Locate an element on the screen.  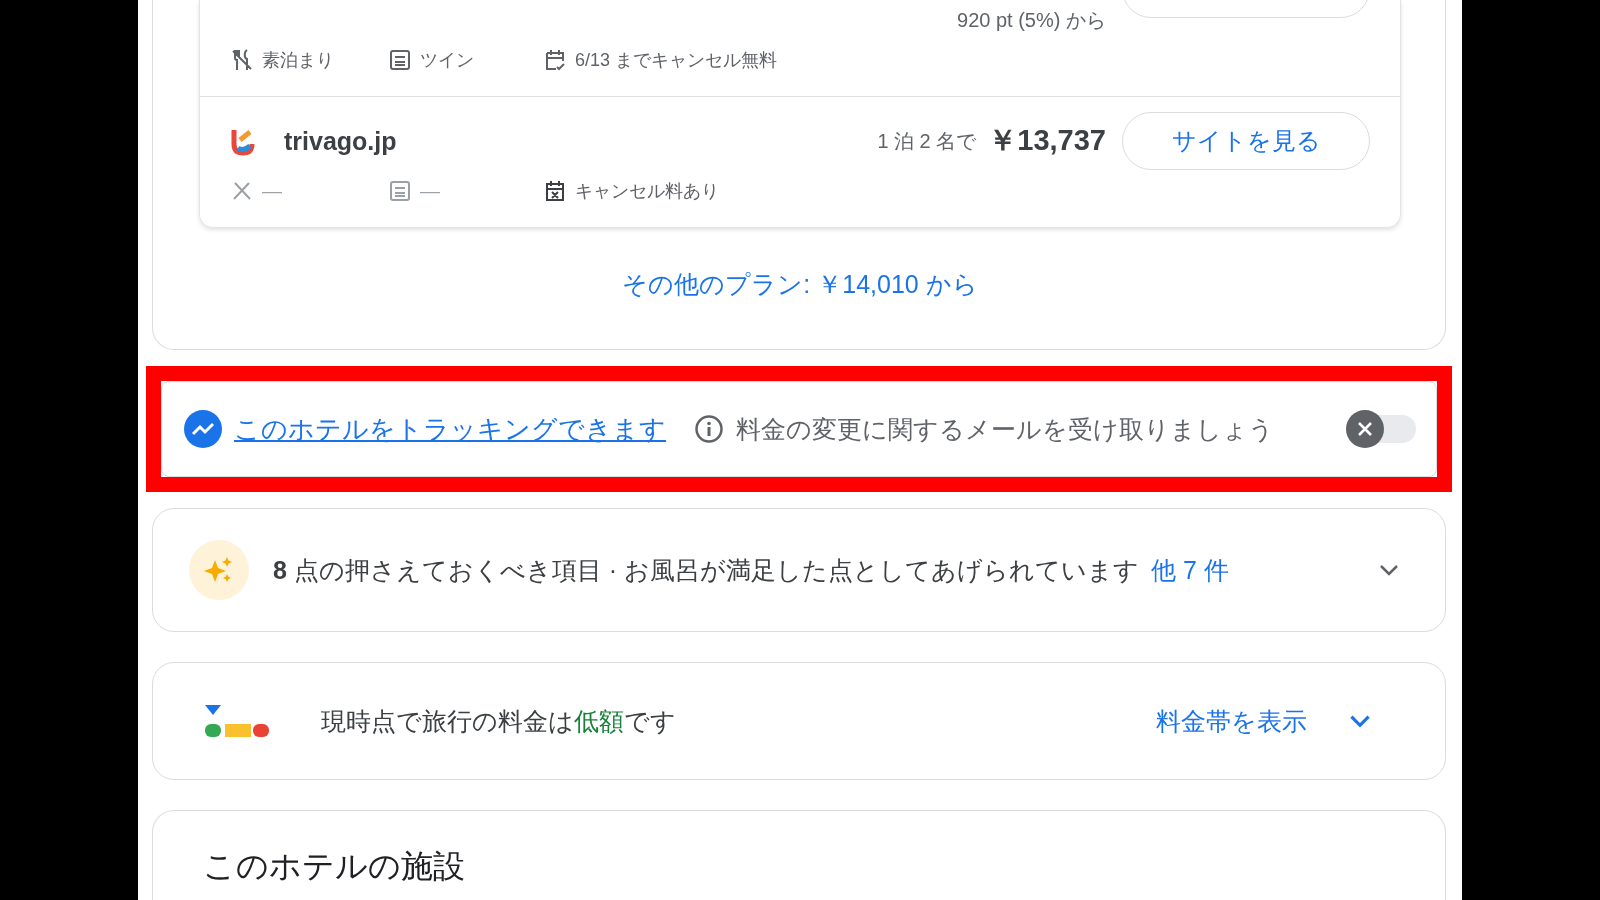
calendar-check-icon is located at coordinates (555, 60).